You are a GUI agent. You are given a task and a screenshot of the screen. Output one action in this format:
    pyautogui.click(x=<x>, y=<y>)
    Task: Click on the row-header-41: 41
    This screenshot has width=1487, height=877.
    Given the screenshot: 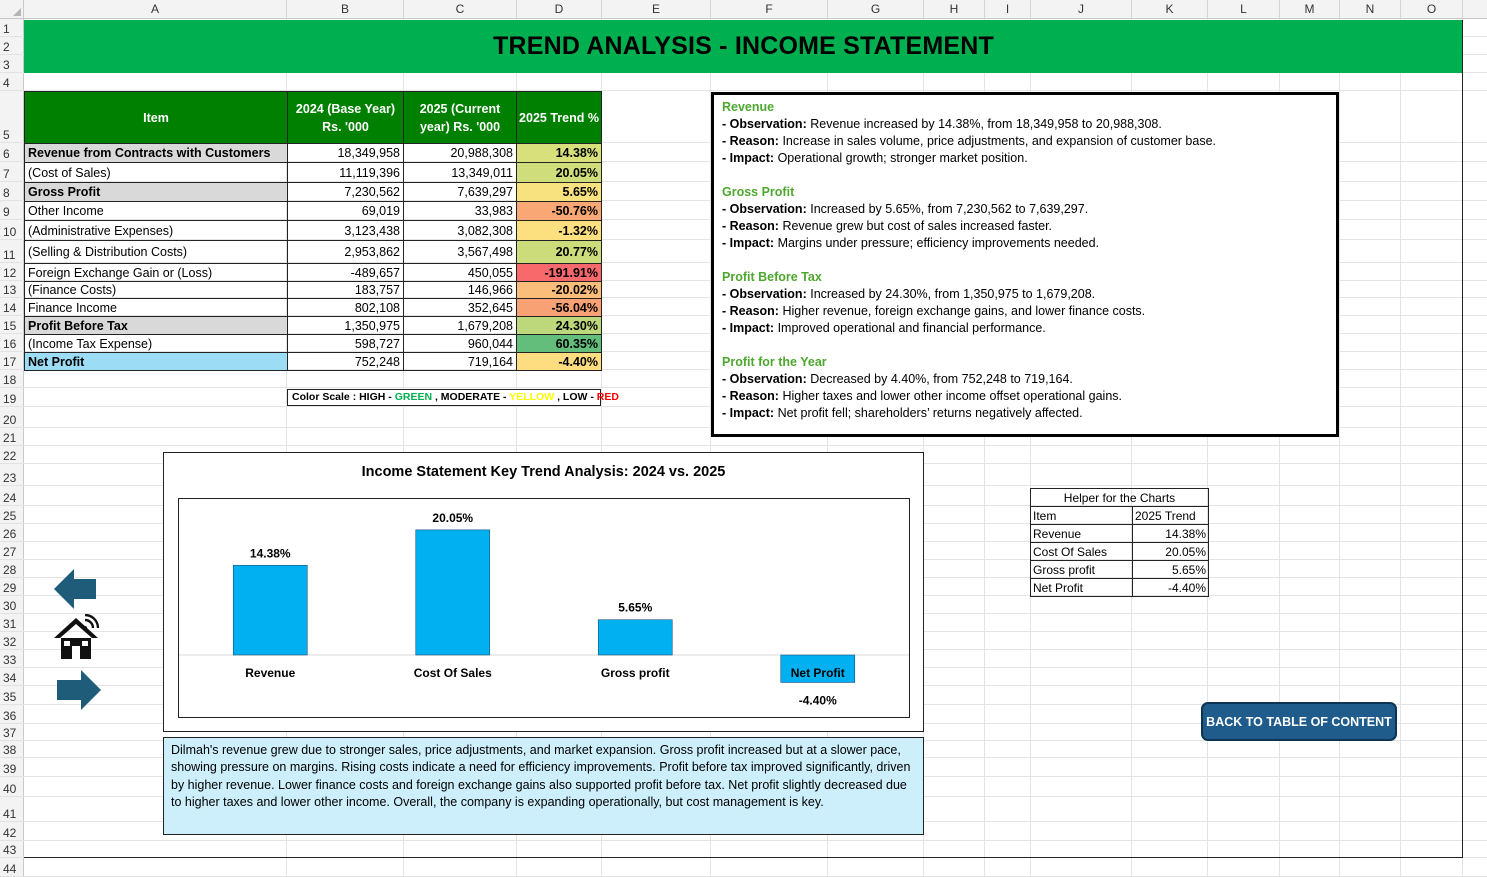 What is the action you would take?
    pyautogui.click(x=12, y=809)
    